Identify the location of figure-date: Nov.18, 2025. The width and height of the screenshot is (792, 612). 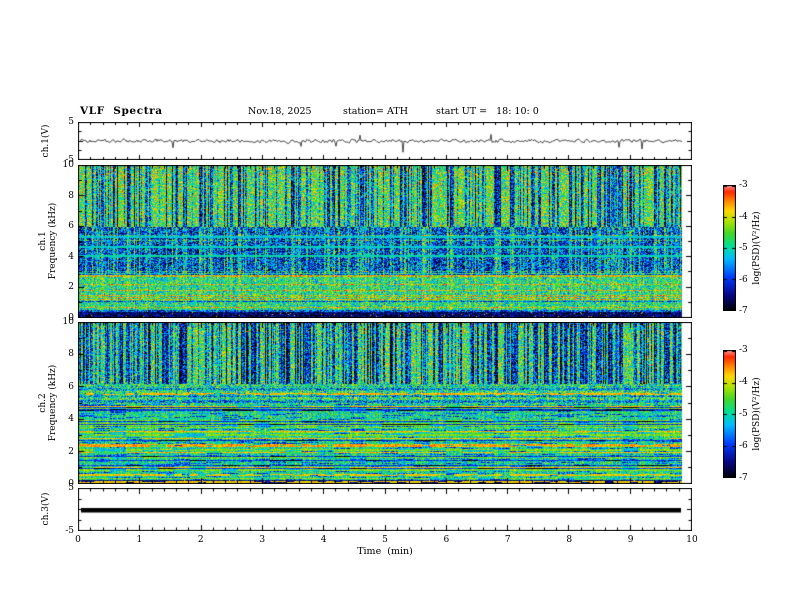
(280, 111).